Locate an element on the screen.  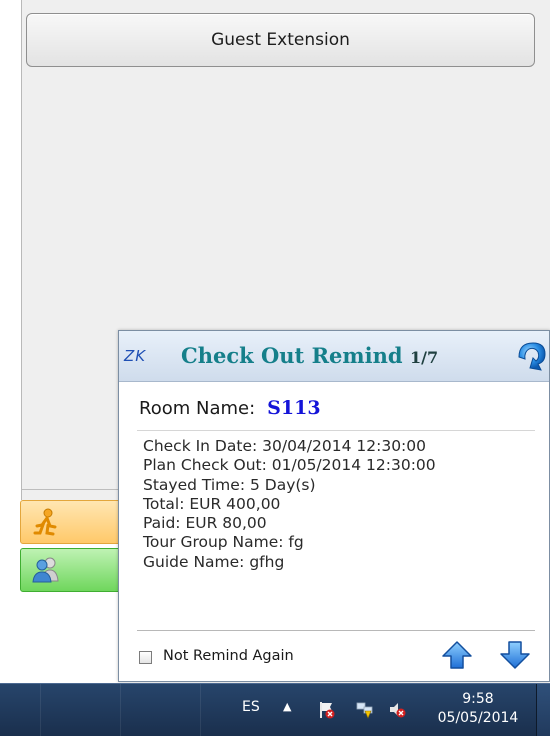
paid-amount: Paid: EUR 80,00 is located at coordinates (205, 523).